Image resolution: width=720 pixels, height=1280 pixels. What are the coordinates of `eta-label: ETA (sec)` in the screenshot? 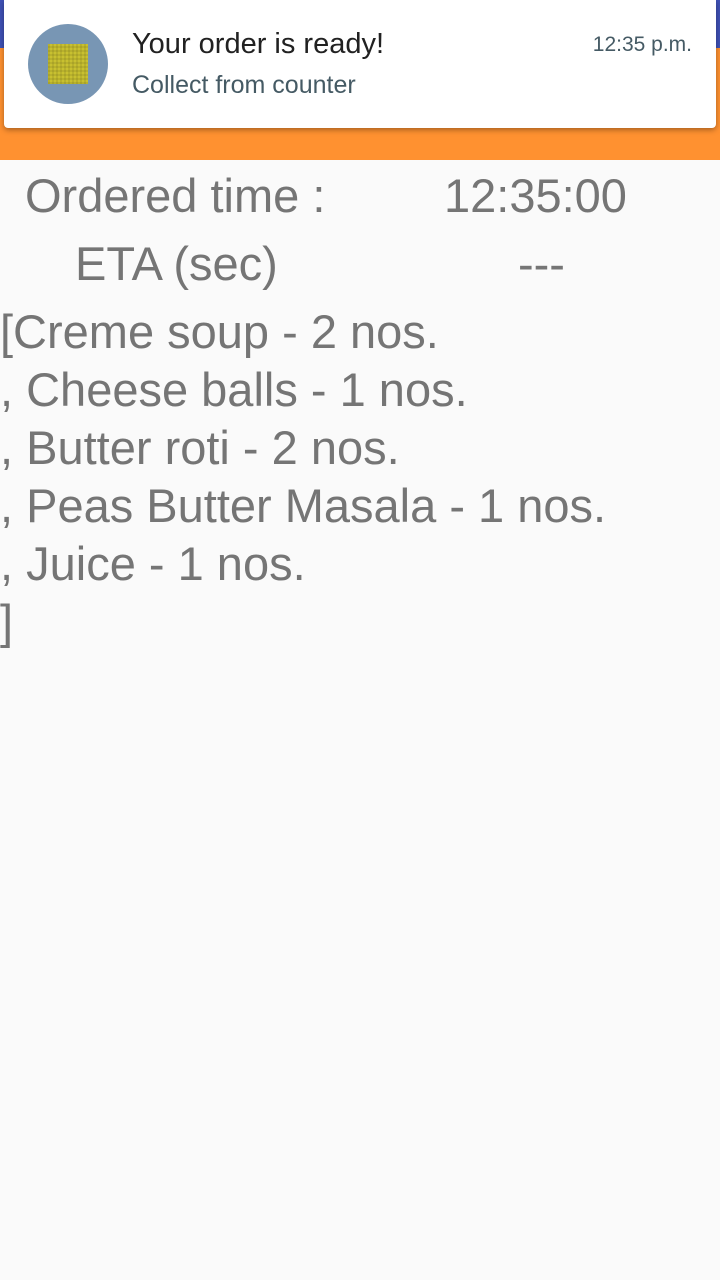 It's located at (176, 263).